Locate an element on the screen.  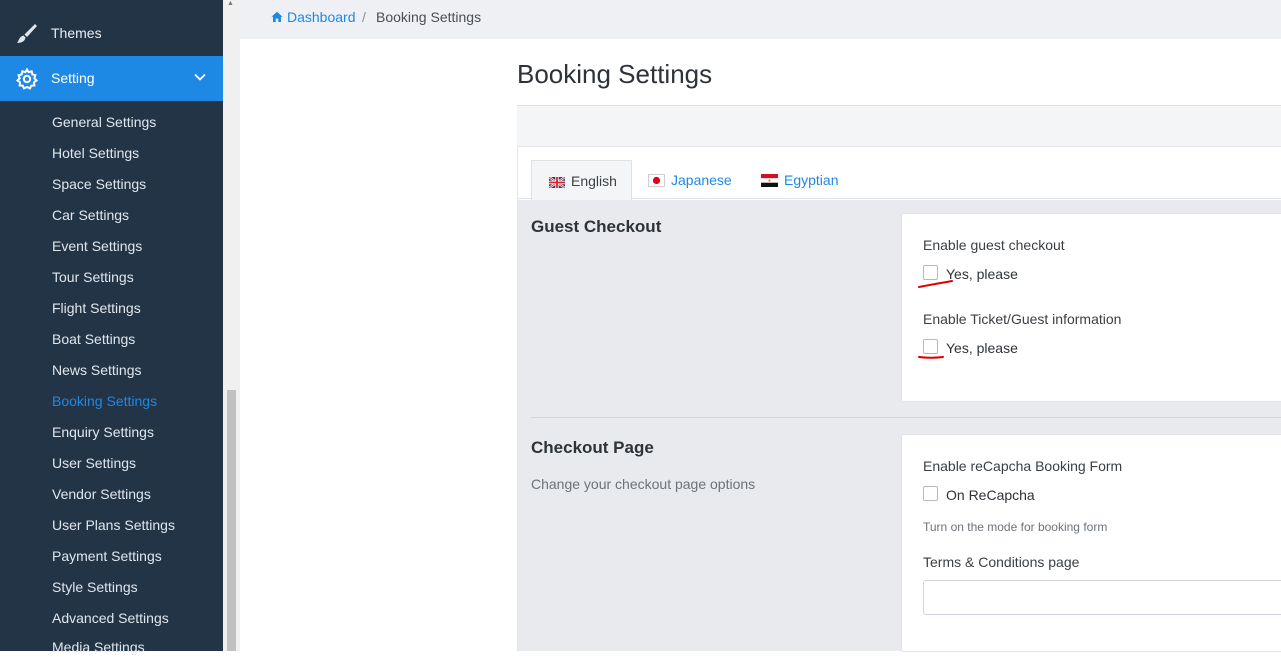
enable-recaptcha-label: Enable reCapcha Booking Form is located at coordinates (1023, 466).